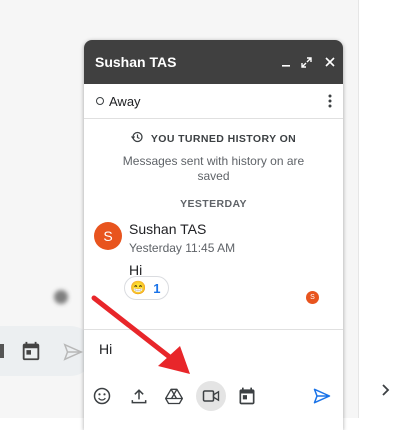 The height and width of the screenshot is (430, 414). Describe the element at coordinates (2, 351) in the screenshot. I see `background-icon-sliver` at that location.